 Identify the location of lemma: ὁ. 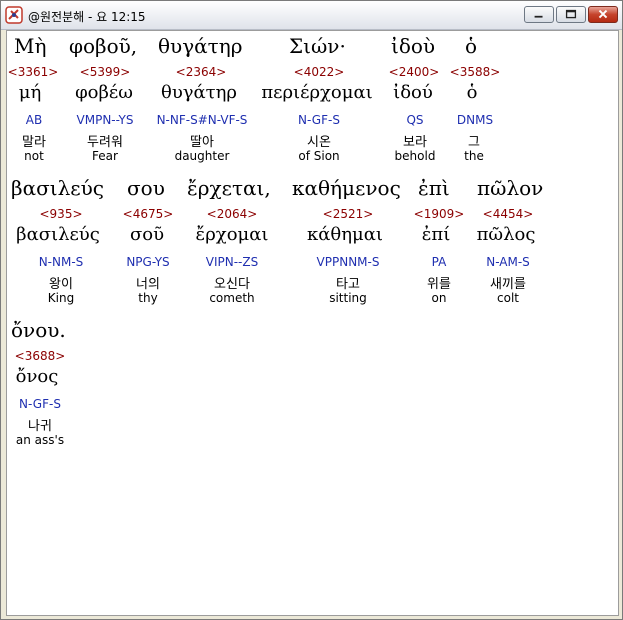
(472, 92).